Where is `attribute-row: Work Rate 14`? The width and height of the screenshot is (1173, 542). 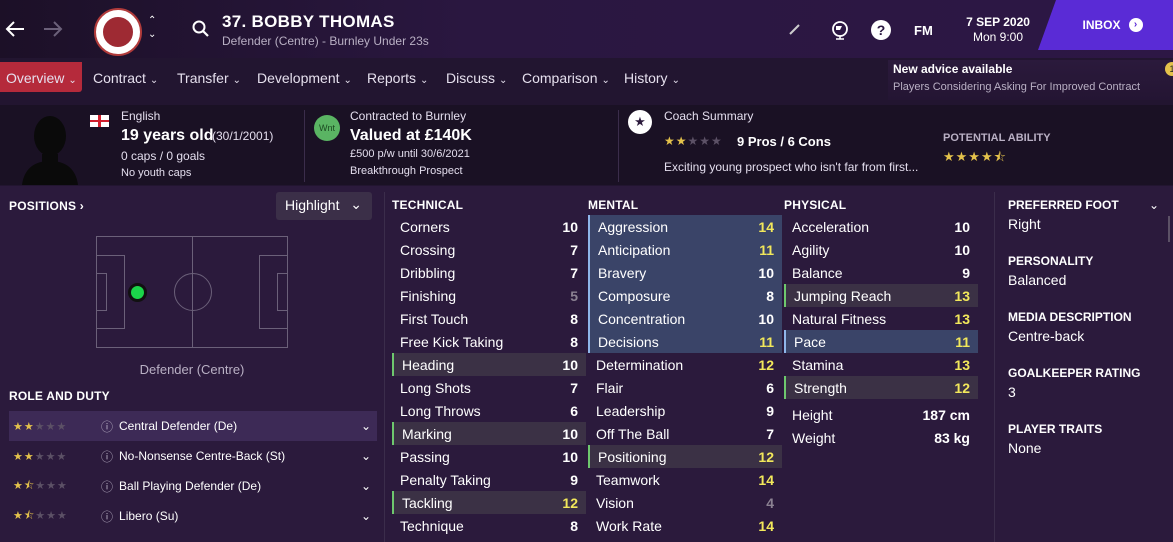 attribute-row: Work Rate 14 is located at coordinates (685, 525).